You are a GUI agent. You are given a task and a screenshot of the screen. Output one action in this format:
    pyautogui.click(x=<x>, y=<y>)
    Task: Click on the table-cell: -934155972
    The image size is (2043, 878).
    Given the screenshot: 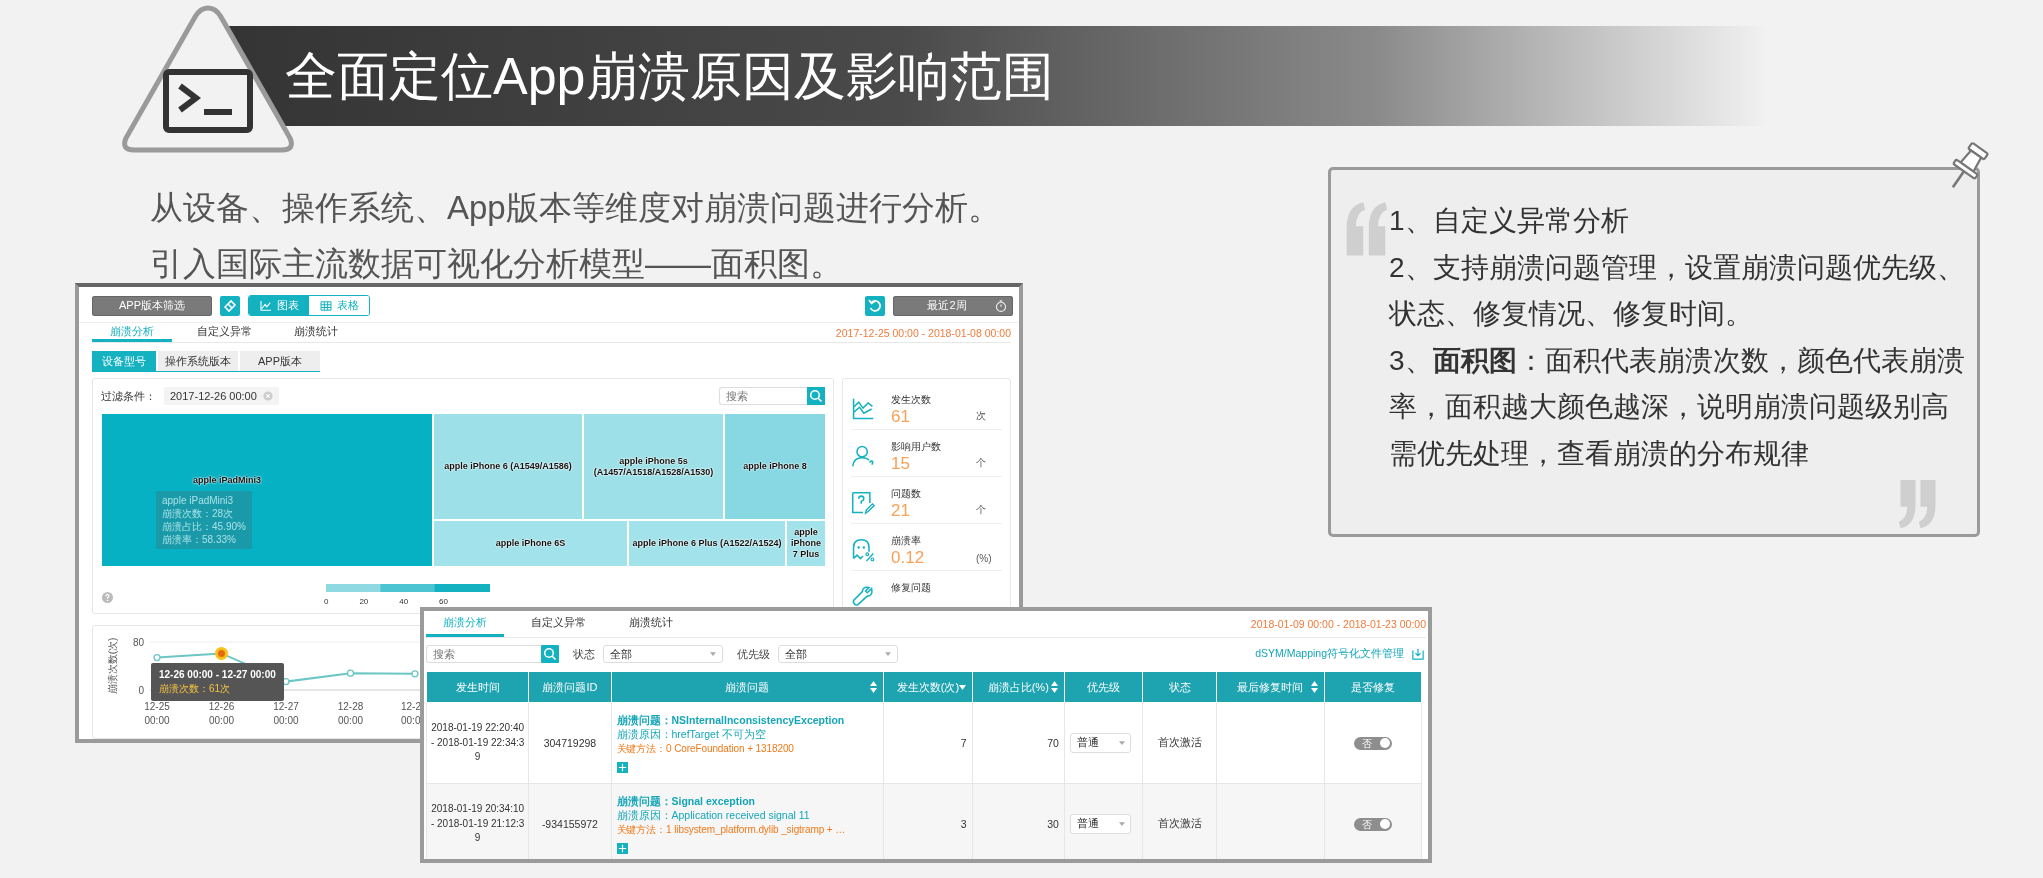 What is the action you would take?
    pyautogui.click(x=570, y=821)
    